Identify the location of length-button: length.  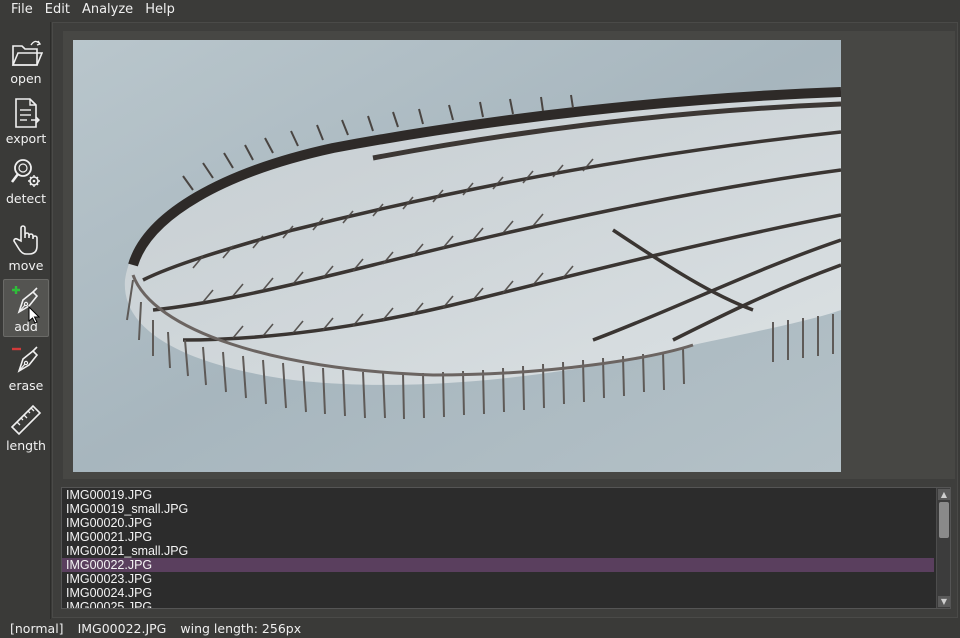
(26, 428).